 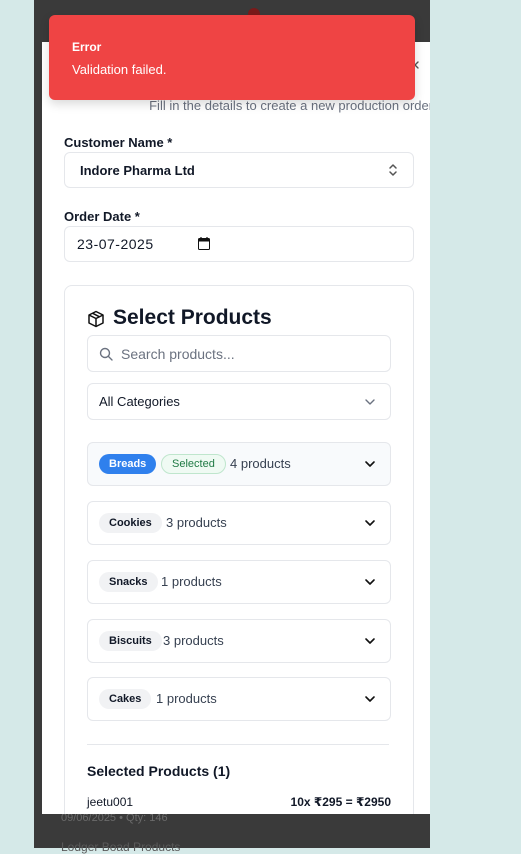 What do you see at coordinates (340, 802) in the screenshot?
I see `selected-product-price: 10x ₹295 = ₹2950` at bounding box center [340, 802].